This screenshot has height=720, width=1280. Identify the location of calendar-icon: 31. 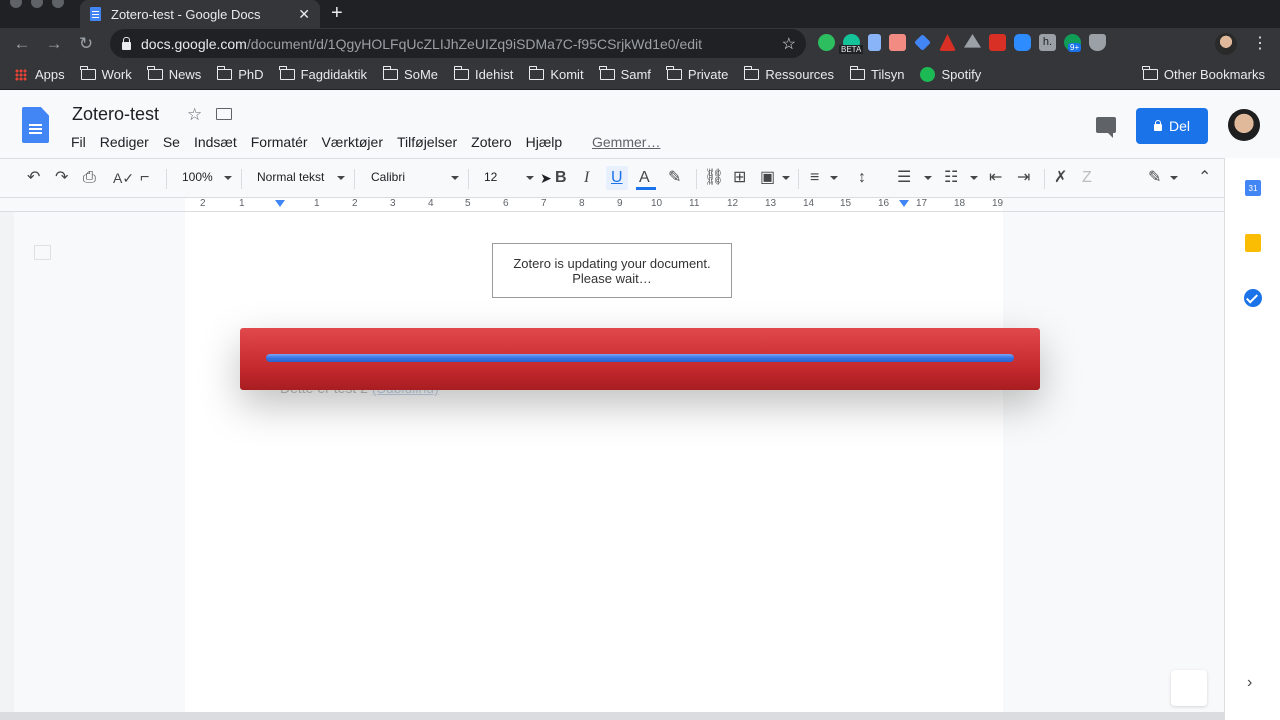
(1253, 188).